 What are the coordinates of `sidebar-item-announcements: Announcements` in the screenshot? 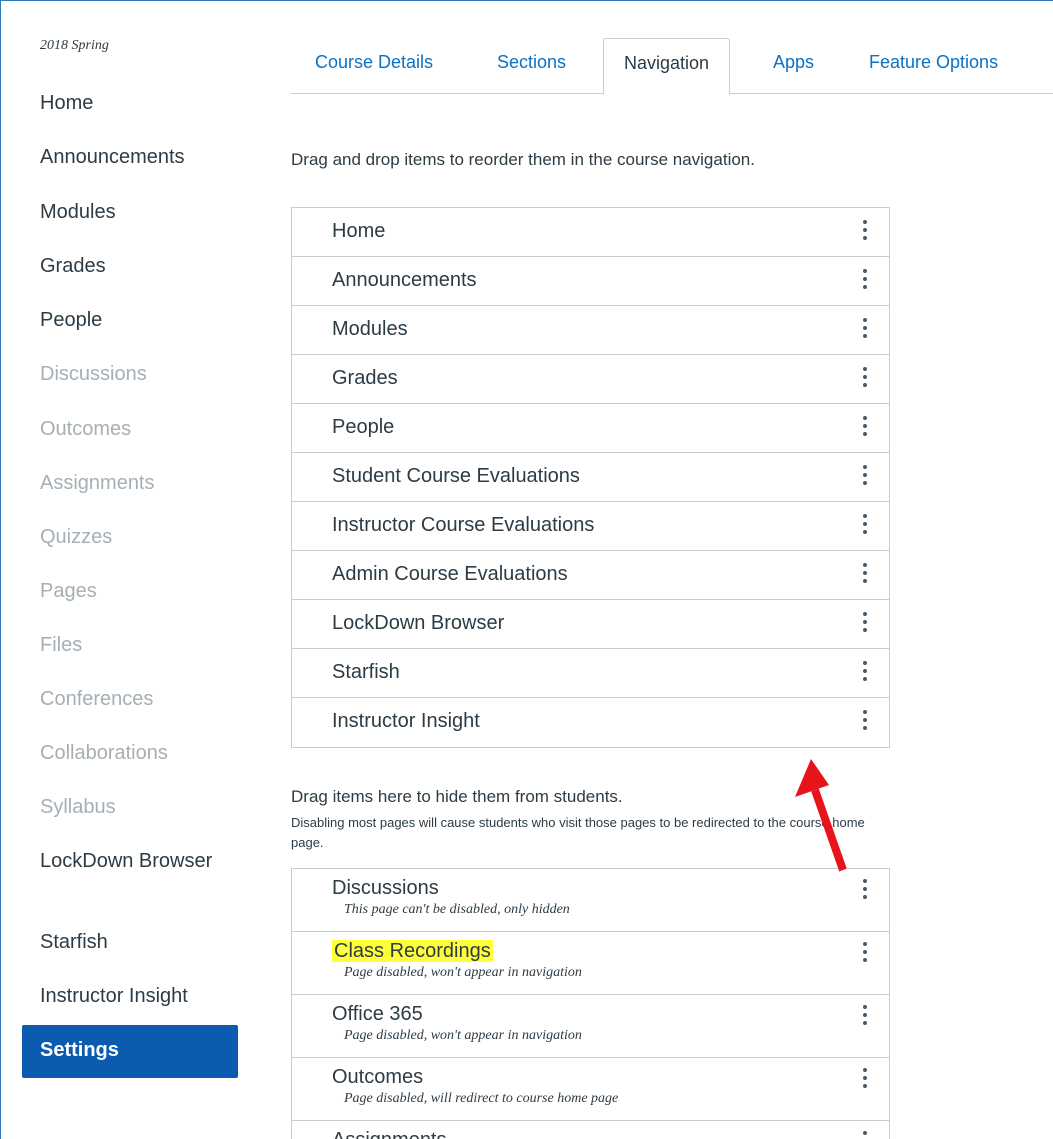 It's located at (112, 157).